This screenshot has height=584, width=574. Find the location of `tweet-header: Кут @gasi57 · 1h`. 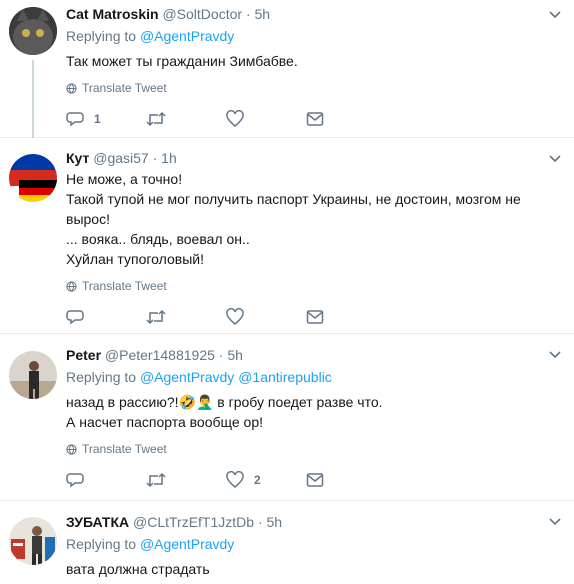

tweet-header: Кут @gasi57 · 1h is located at coordinates (314, 158).